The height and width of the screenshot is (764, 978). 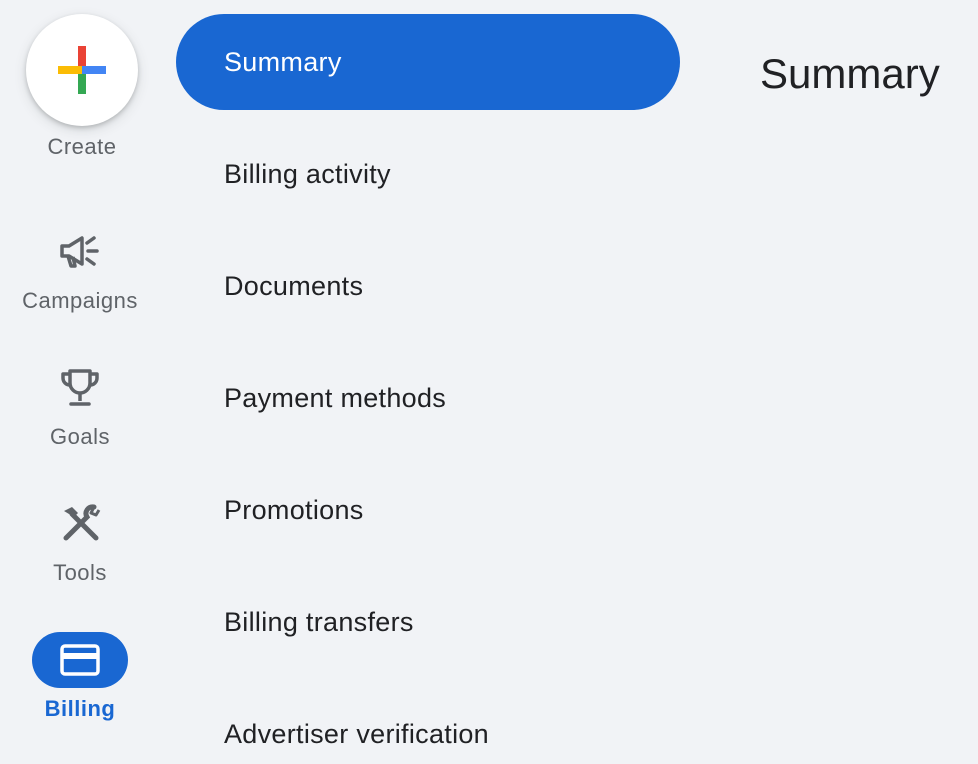 I want to click on page-title: Summary, so click(x=850, y=73).